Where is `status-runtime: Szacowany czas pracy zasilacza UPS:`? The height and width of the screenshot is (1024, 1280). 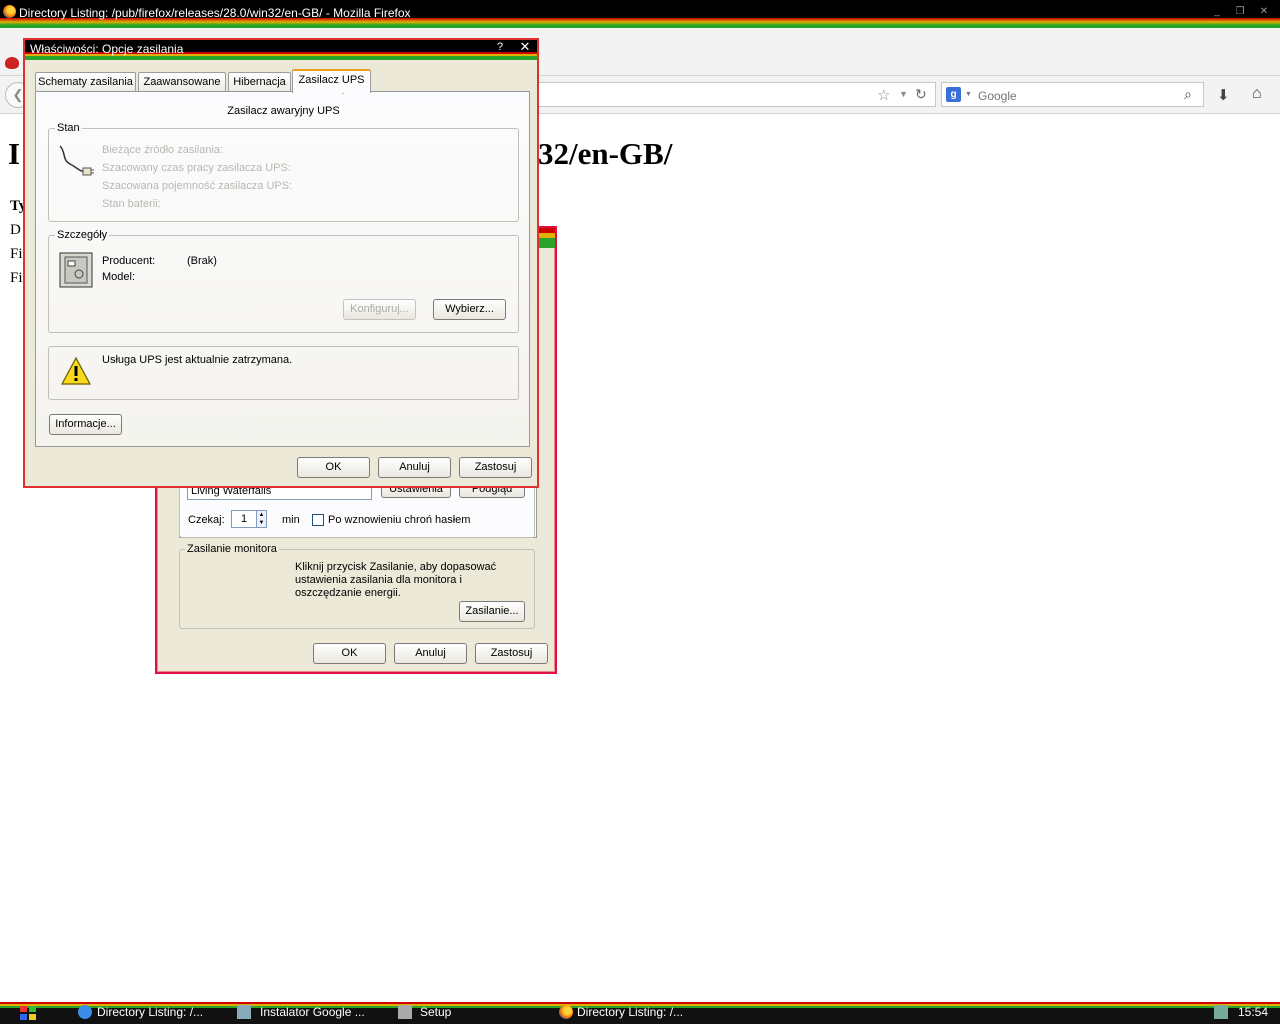
status-runtime: Szacowany czas pracy zasilacza UPS: is located at coordinates (196, 168).